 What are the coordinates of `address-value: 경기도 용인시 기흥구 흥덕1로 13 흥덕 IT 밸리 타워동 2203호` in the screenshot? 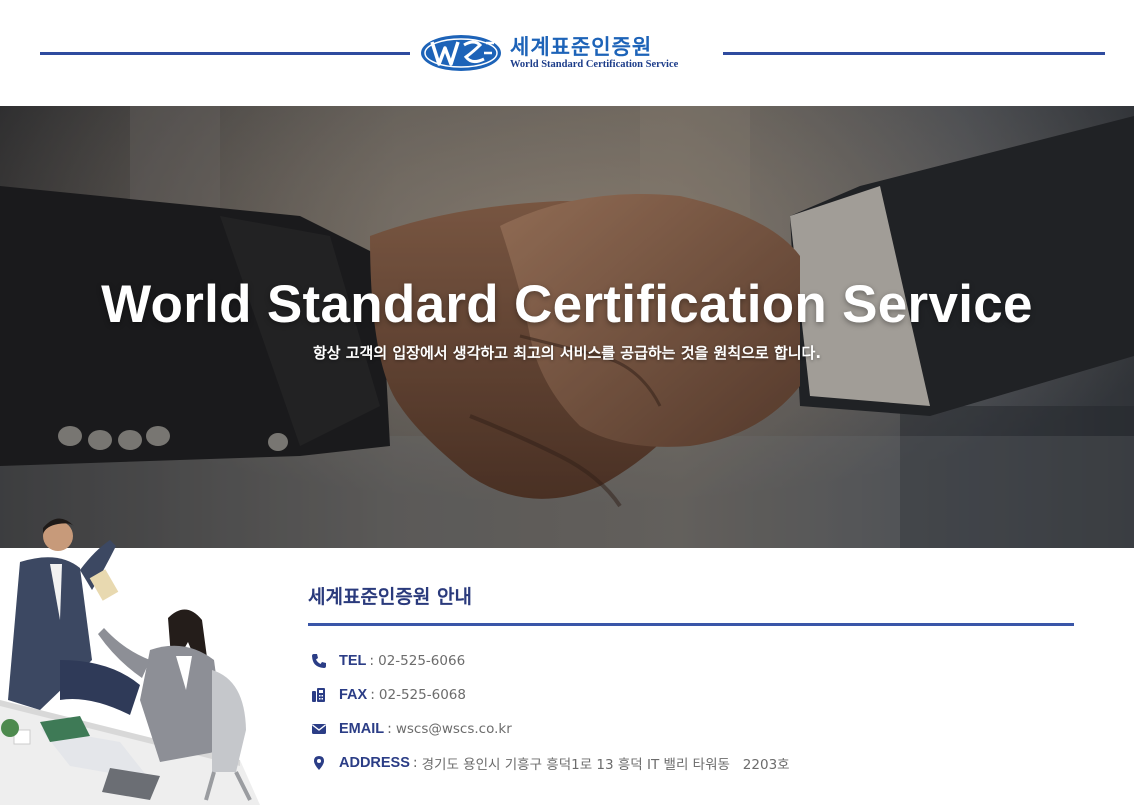 It's located at (605, 765).